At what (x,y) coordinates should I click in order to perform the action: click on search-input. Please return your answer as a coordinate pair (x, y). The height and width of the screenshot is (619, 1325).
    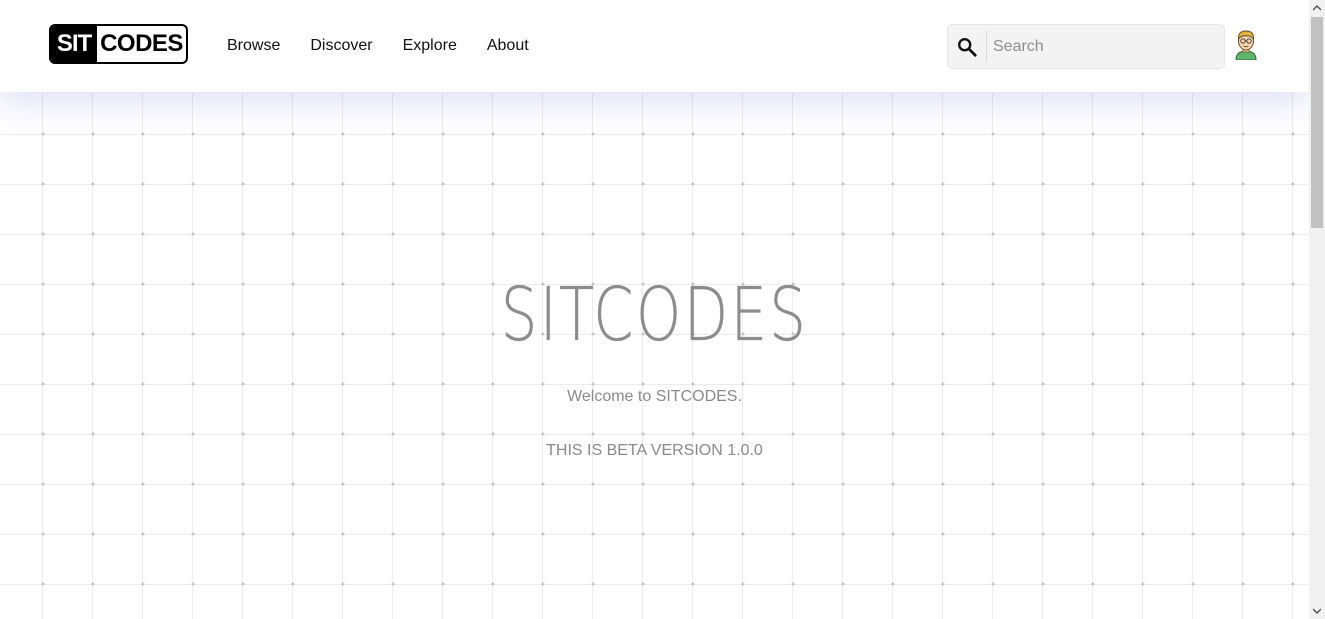
    Looking at the image, I should click on (1105, 46).